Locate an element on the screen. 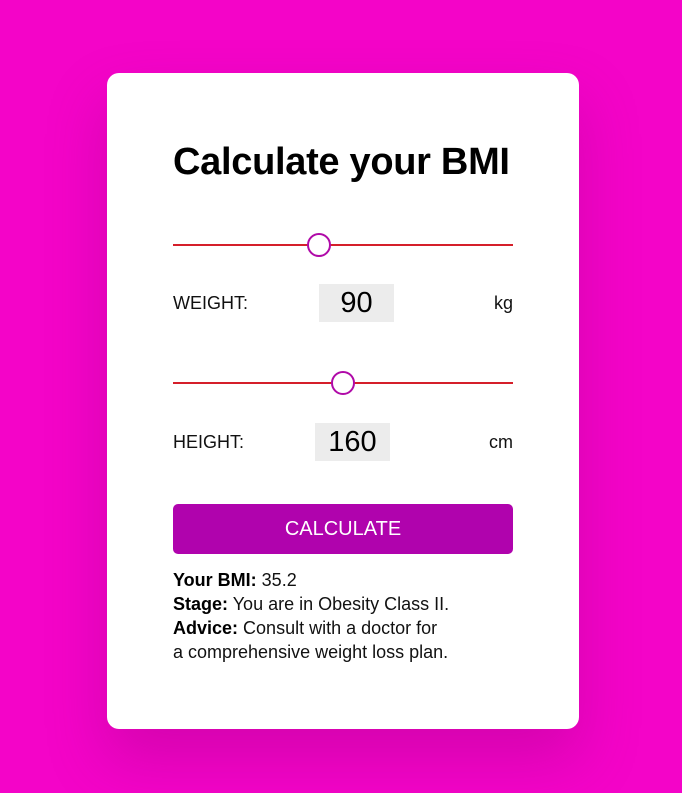  weight-slider-thumb is located at coordinates (319, 245).